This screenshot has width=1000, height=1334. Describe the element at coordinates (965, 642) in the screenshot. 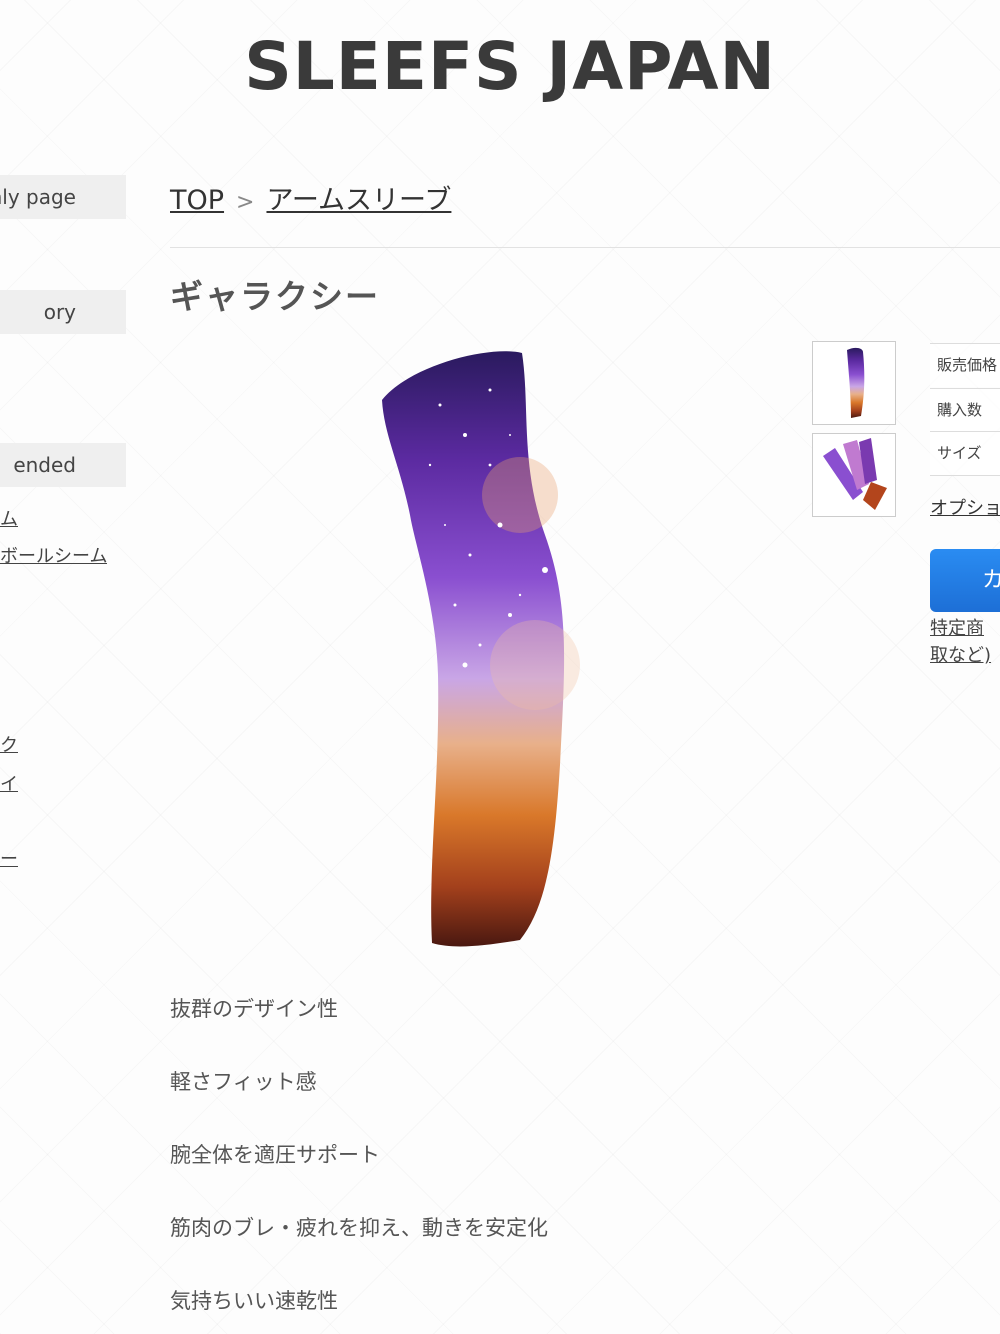

I see `legal-notice-link: 特定商取など)` at that location.